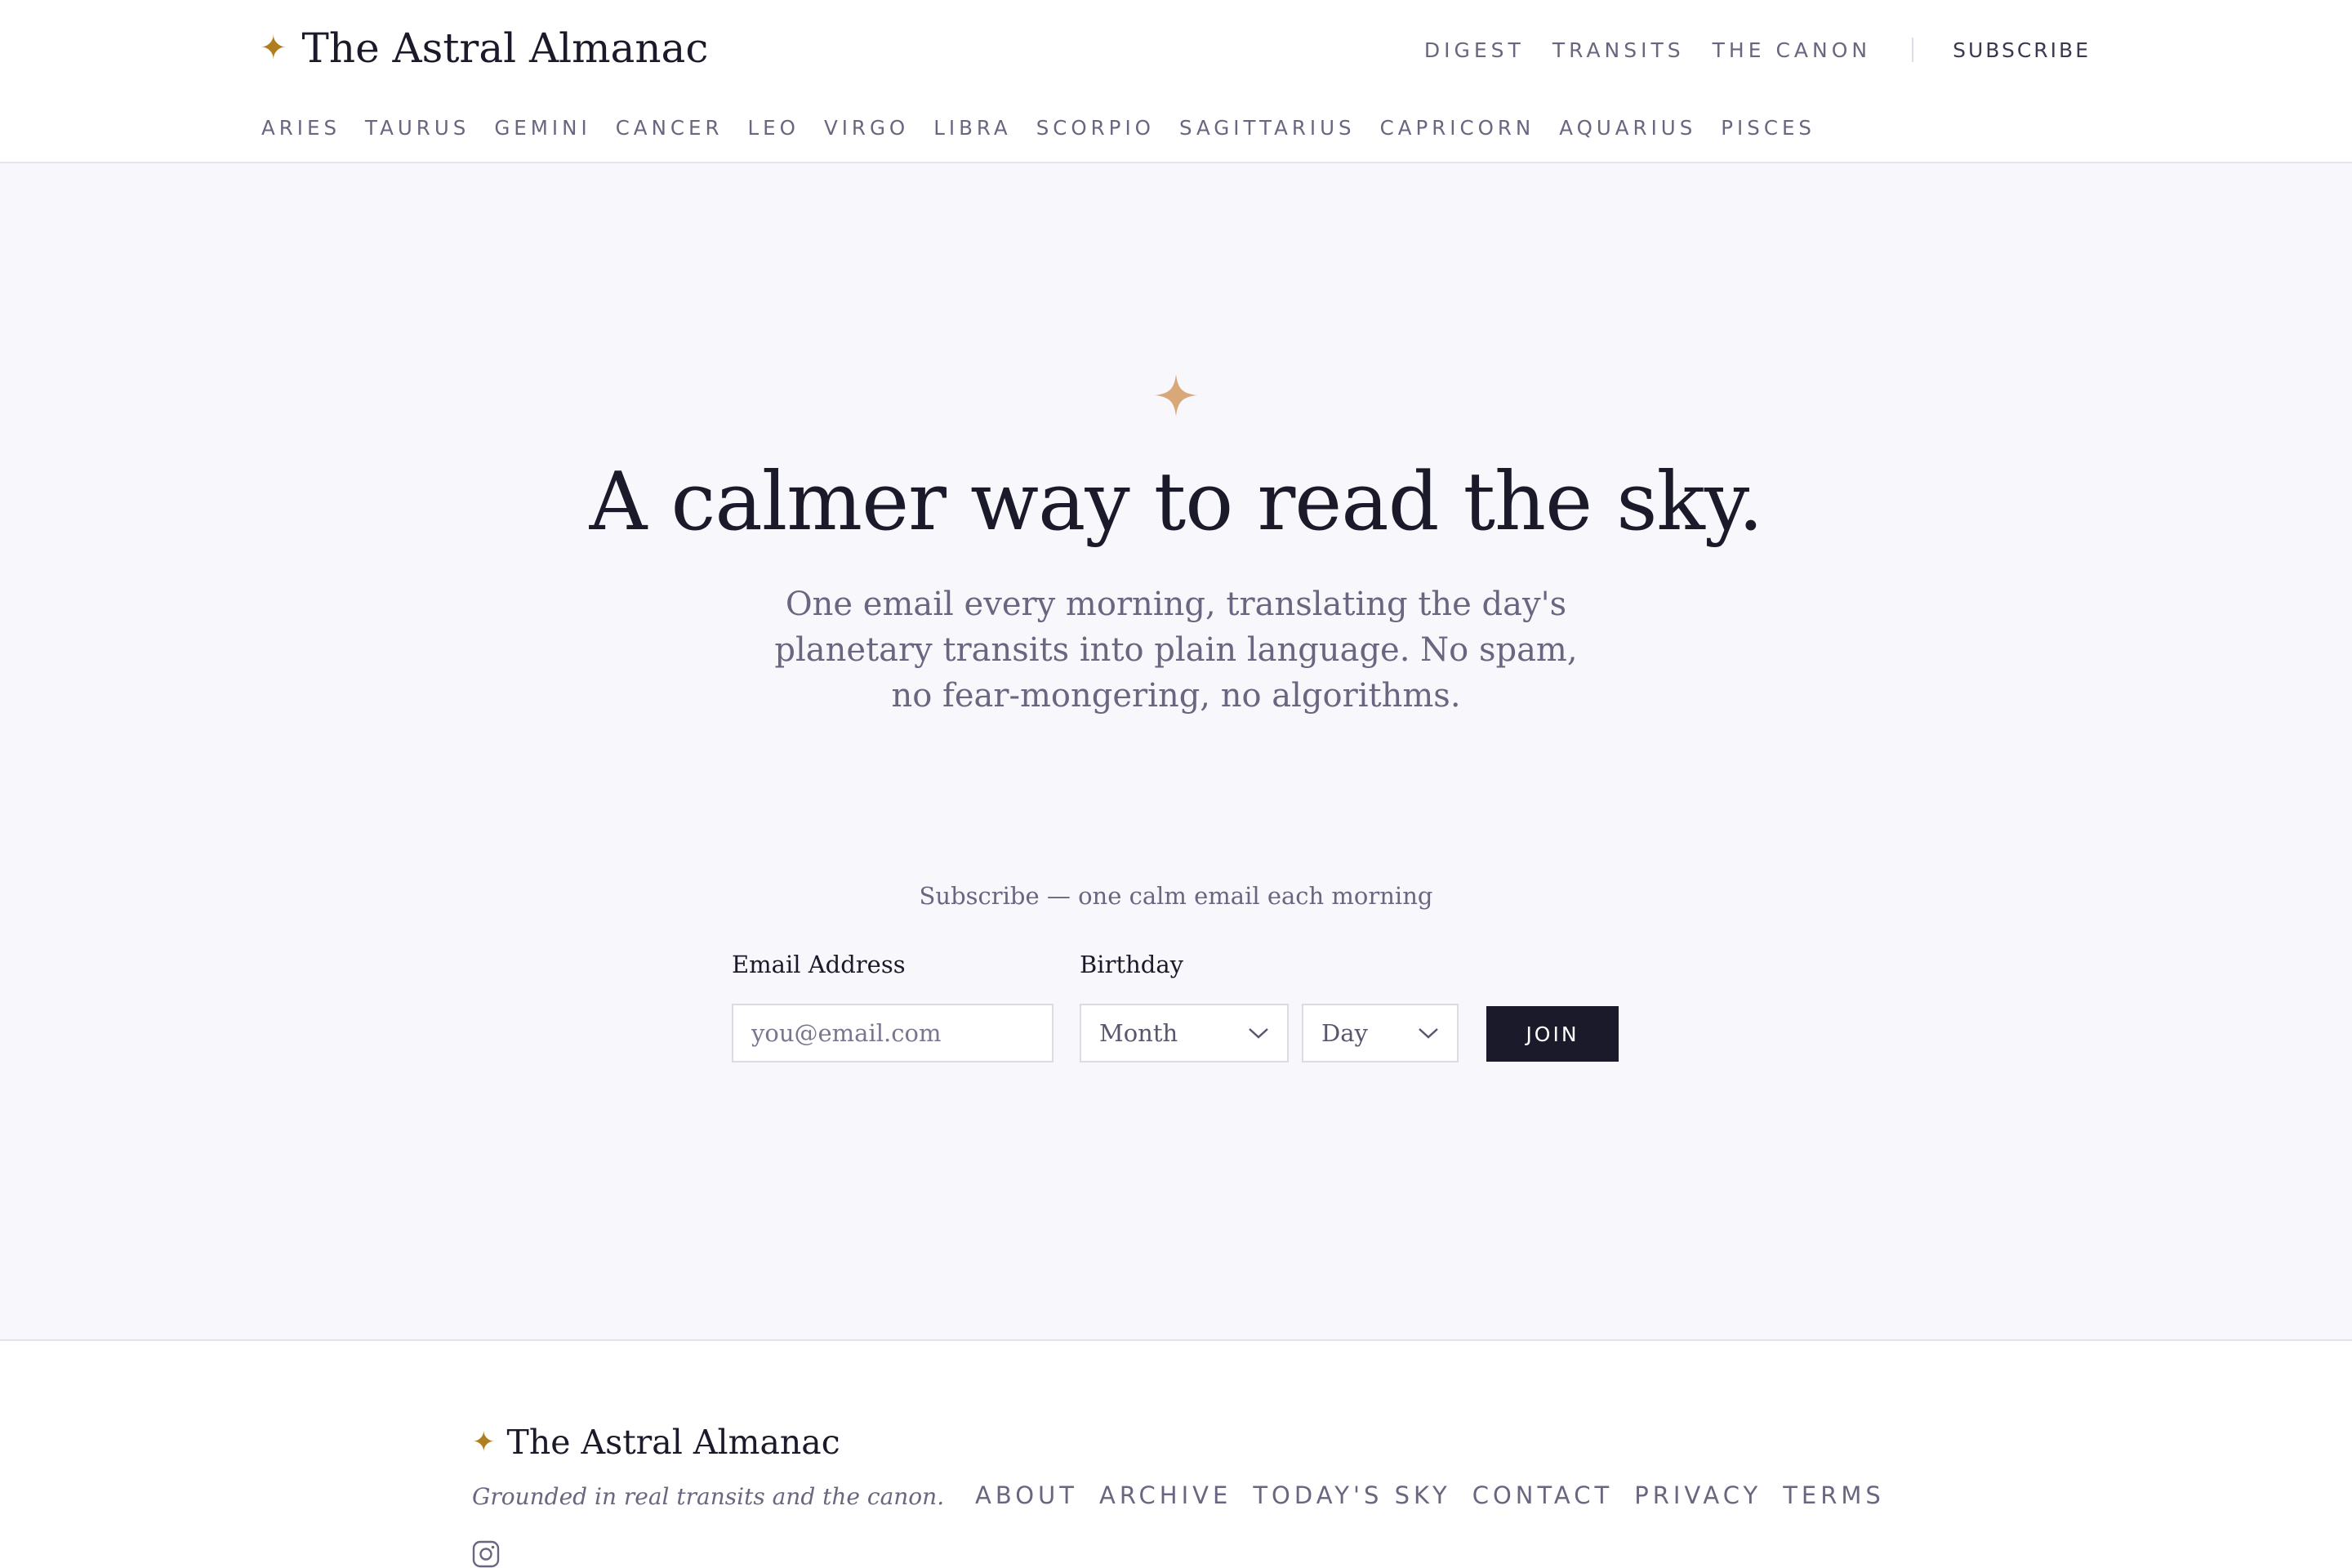  What do you see at coordinates (1138, 1033) in the screenshot?
I see `month-select-value: Month` at bounding box center [1138, 1033].